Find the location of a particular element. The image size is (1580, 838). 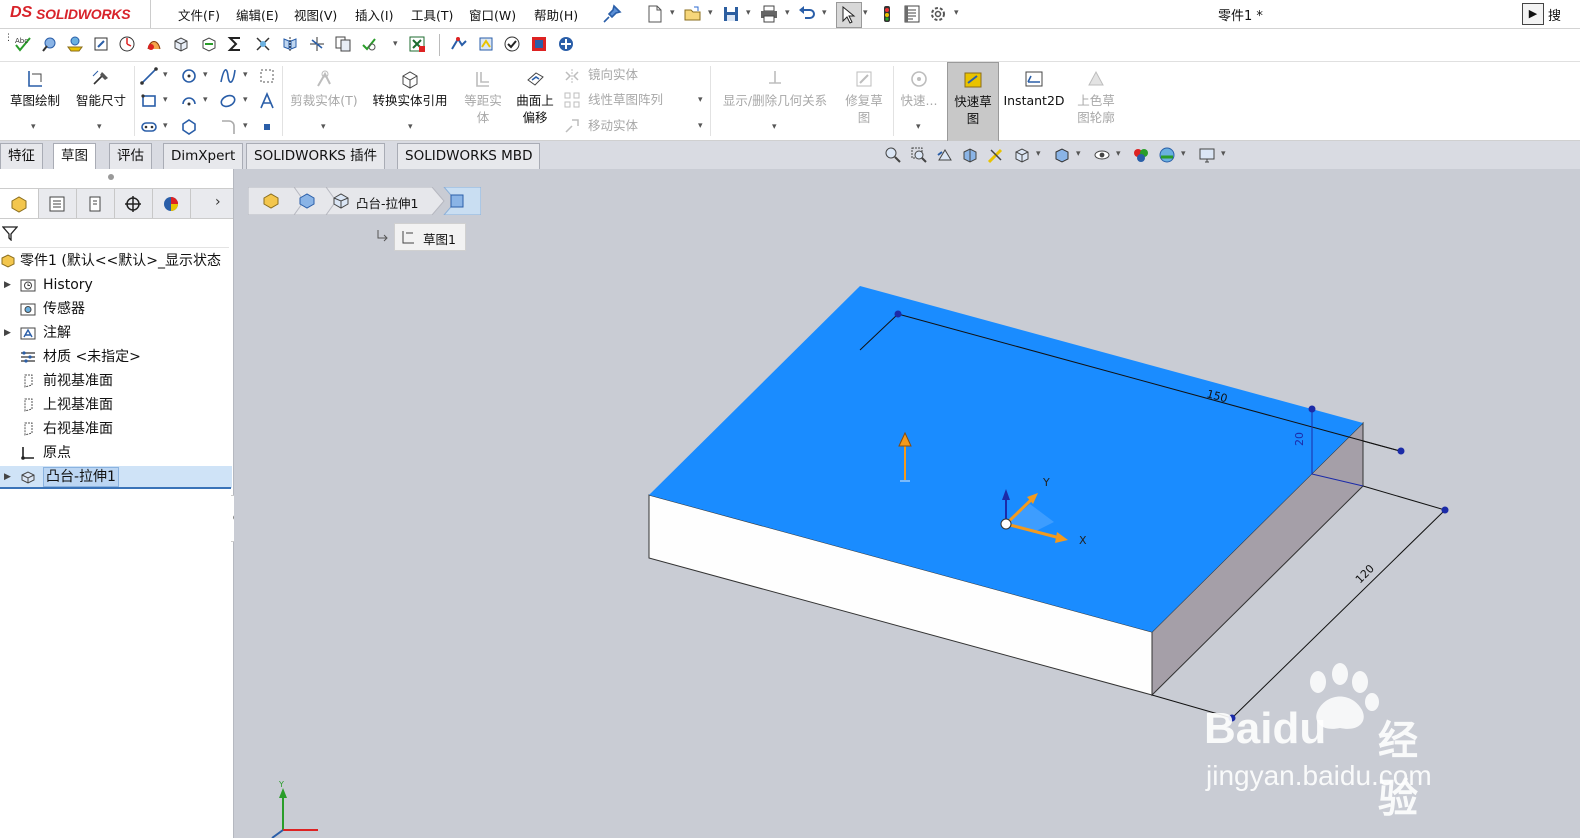

tree-item-origin: 原点 is located at coordinates (116, 453).